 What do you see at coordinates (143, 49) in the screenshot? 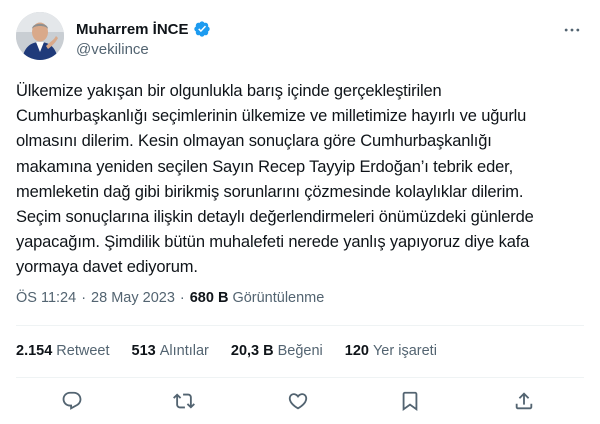
I see `author-handle: @vekilince` at bounding box center [143, 49].